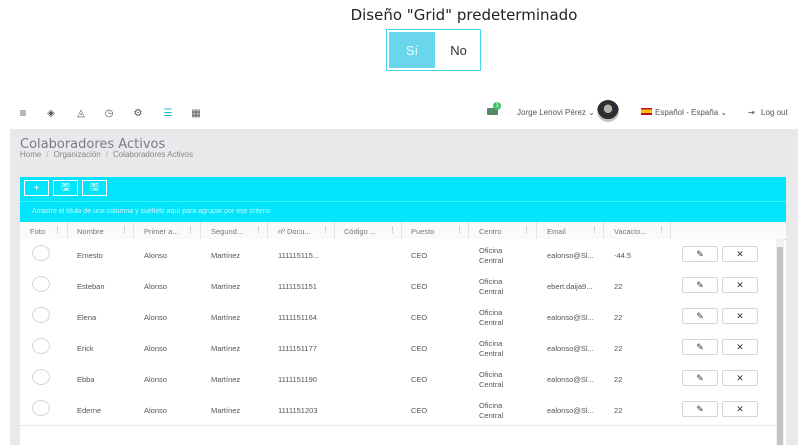  What do you see at coordinates (556, 231) in the screenshot?
I see `col-email: Email` at bounding box center [556, 231].